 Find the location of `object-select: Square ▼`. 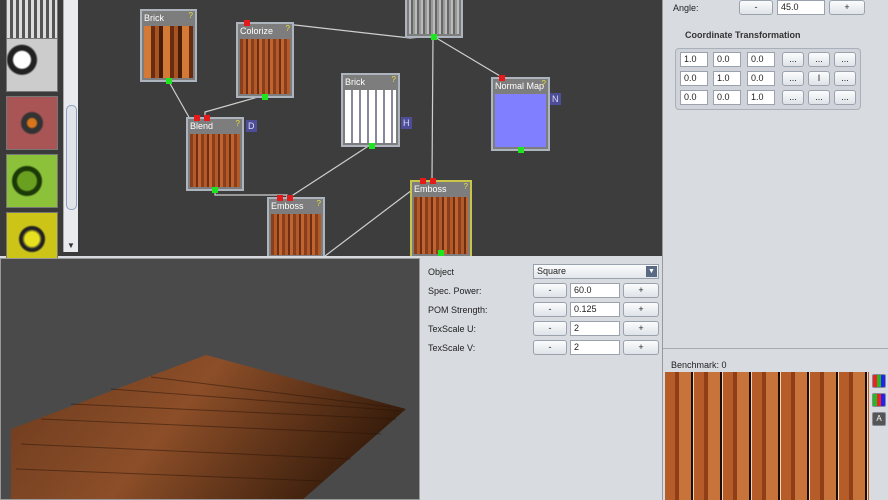

object-select: Square ▼ is located at coordinates (596, 271).